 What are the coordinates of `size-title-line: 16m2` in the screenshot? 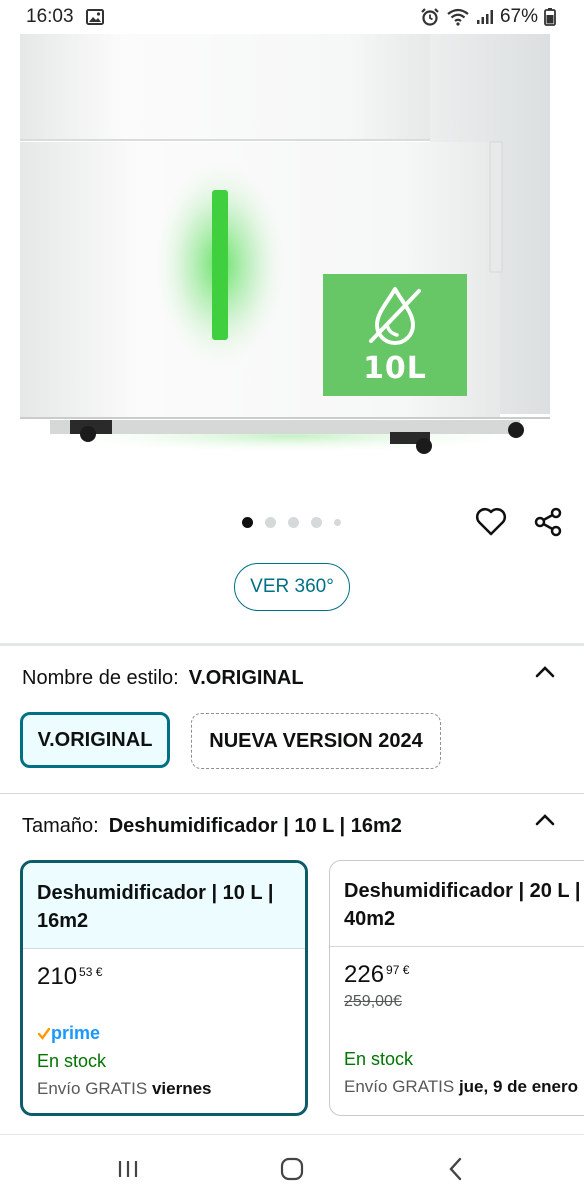 It's located at (63, 921).